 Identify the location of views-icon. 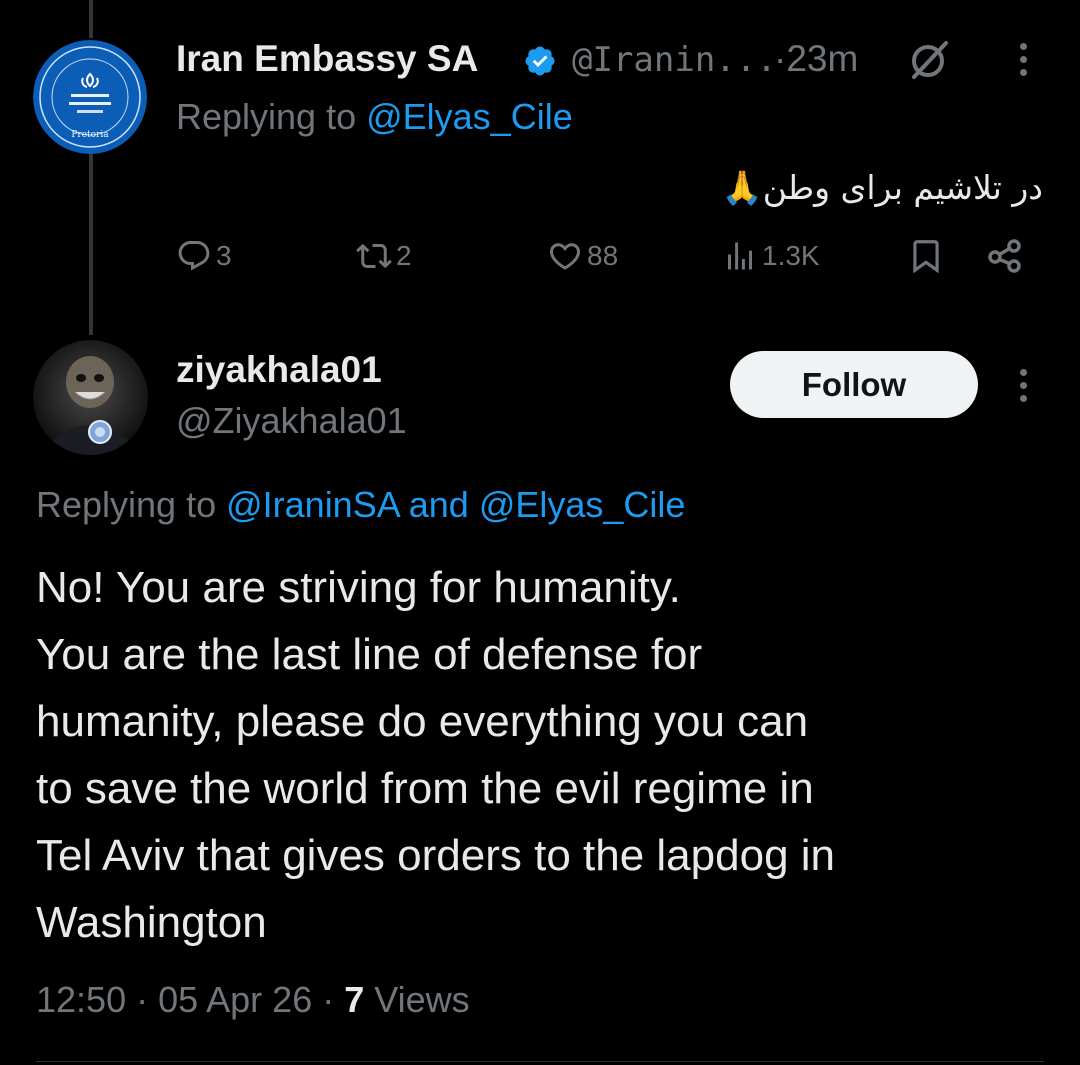
(740, 256).